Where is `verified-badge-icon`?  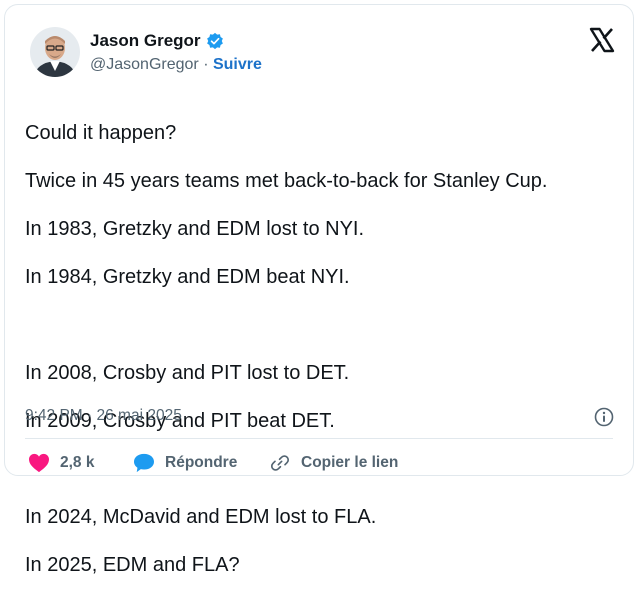
verified-badge-icon is located at coordinates (214, 41).